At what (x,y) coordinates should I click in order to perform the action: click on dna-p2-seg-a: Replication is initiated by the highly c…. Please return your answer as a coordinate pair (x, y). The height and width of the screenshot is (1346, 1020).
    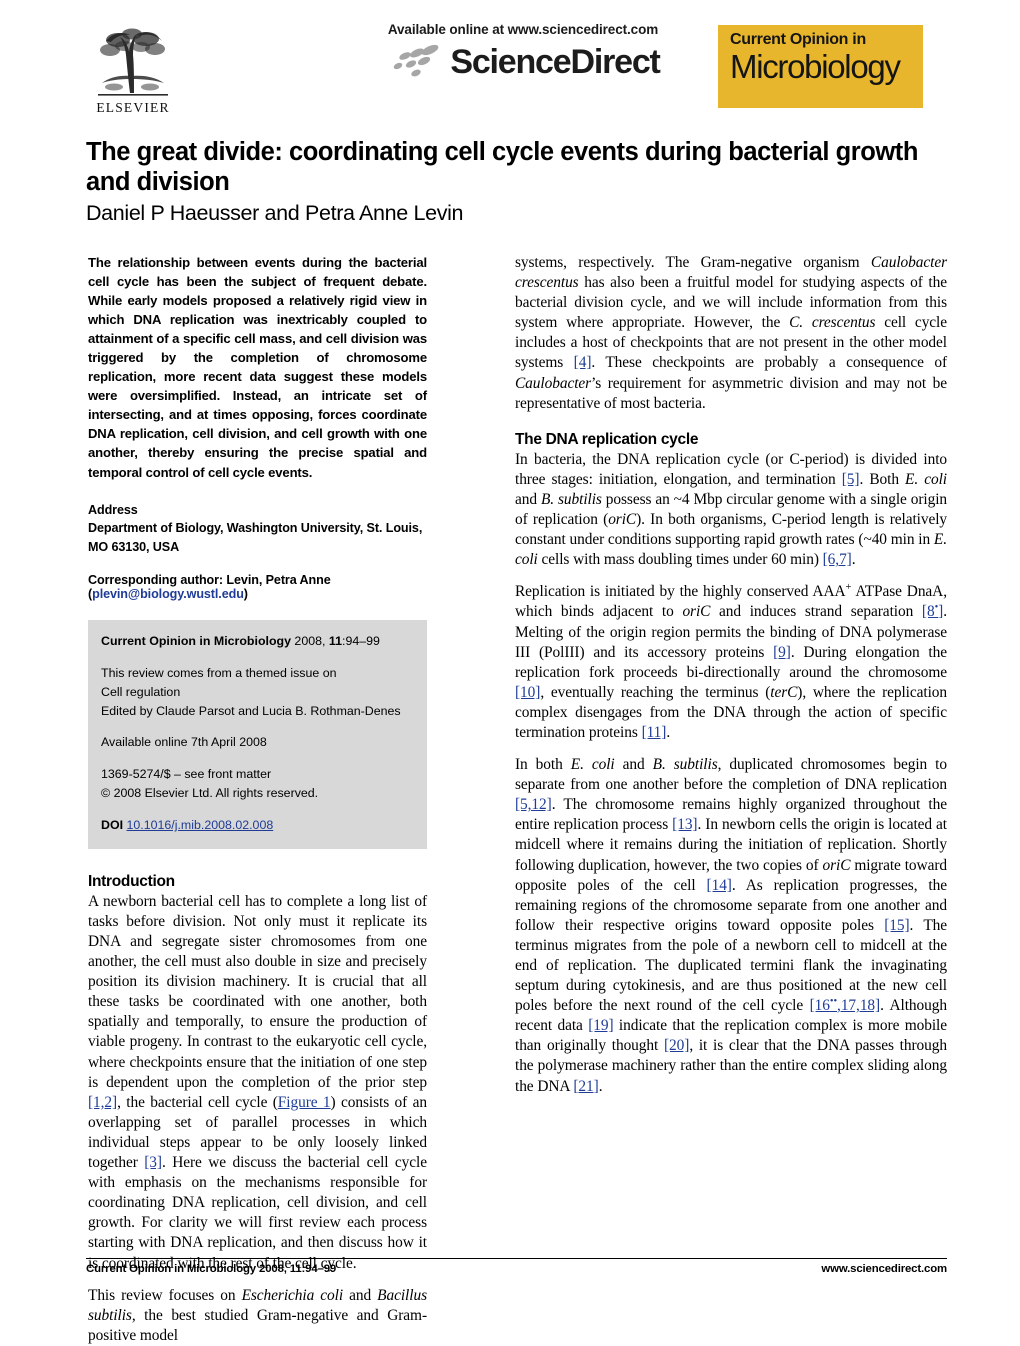
    Looking at the image, I should click on (680, 592).